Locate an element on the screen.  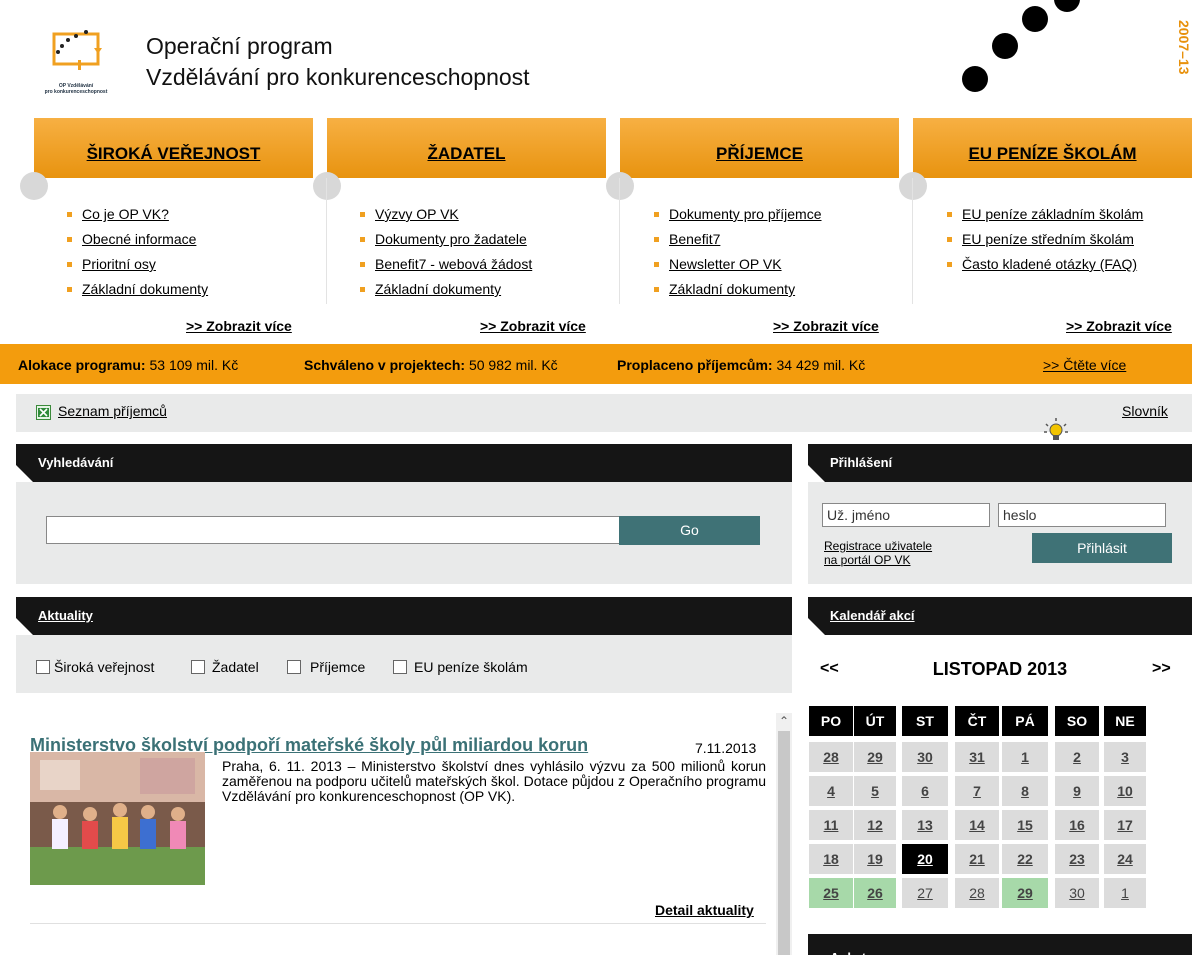
nav-link: Prioritní osy is located at coordinates (119, 264).